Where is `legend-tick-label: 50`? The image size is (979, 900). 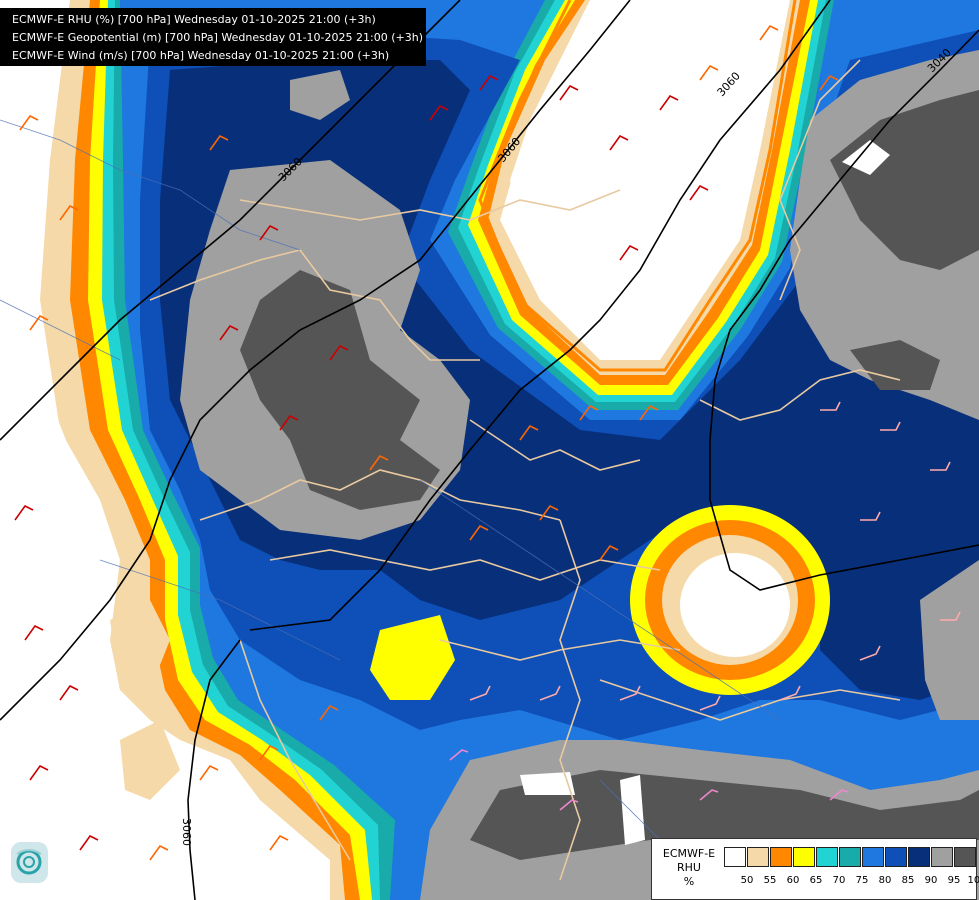 legend-tick-label: 50 is located at coordinates (747, 880).